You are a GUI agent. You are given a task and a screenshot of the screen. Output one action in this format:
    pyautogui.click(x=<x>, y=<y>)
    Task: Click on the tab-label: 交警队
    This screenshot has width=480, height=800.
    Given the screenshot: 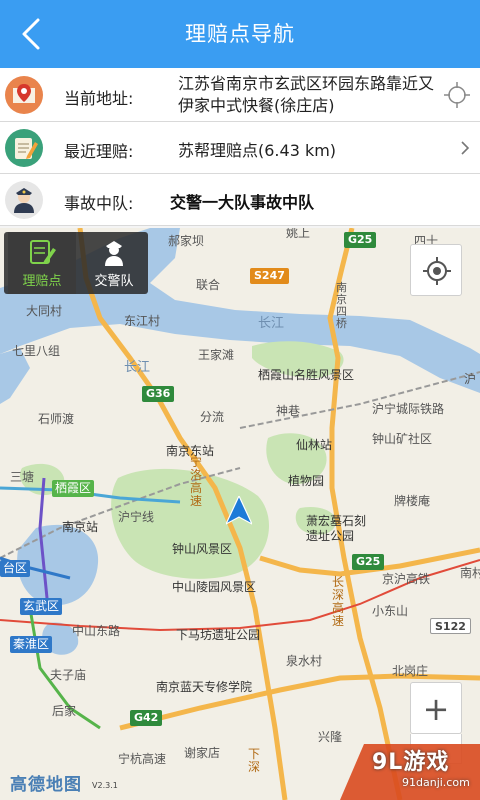 What is the action you would take?
    pyautogui.click(x=114, y=281)
    